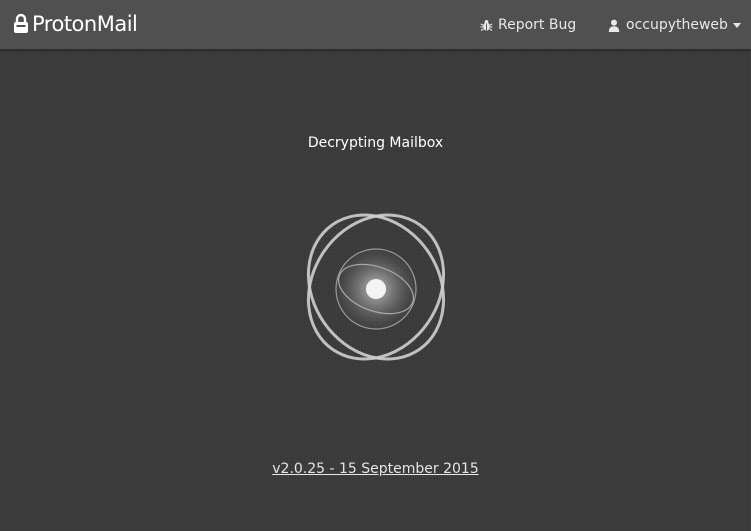  I want to click on user-menu: occupytheweb, so click(674, 25).